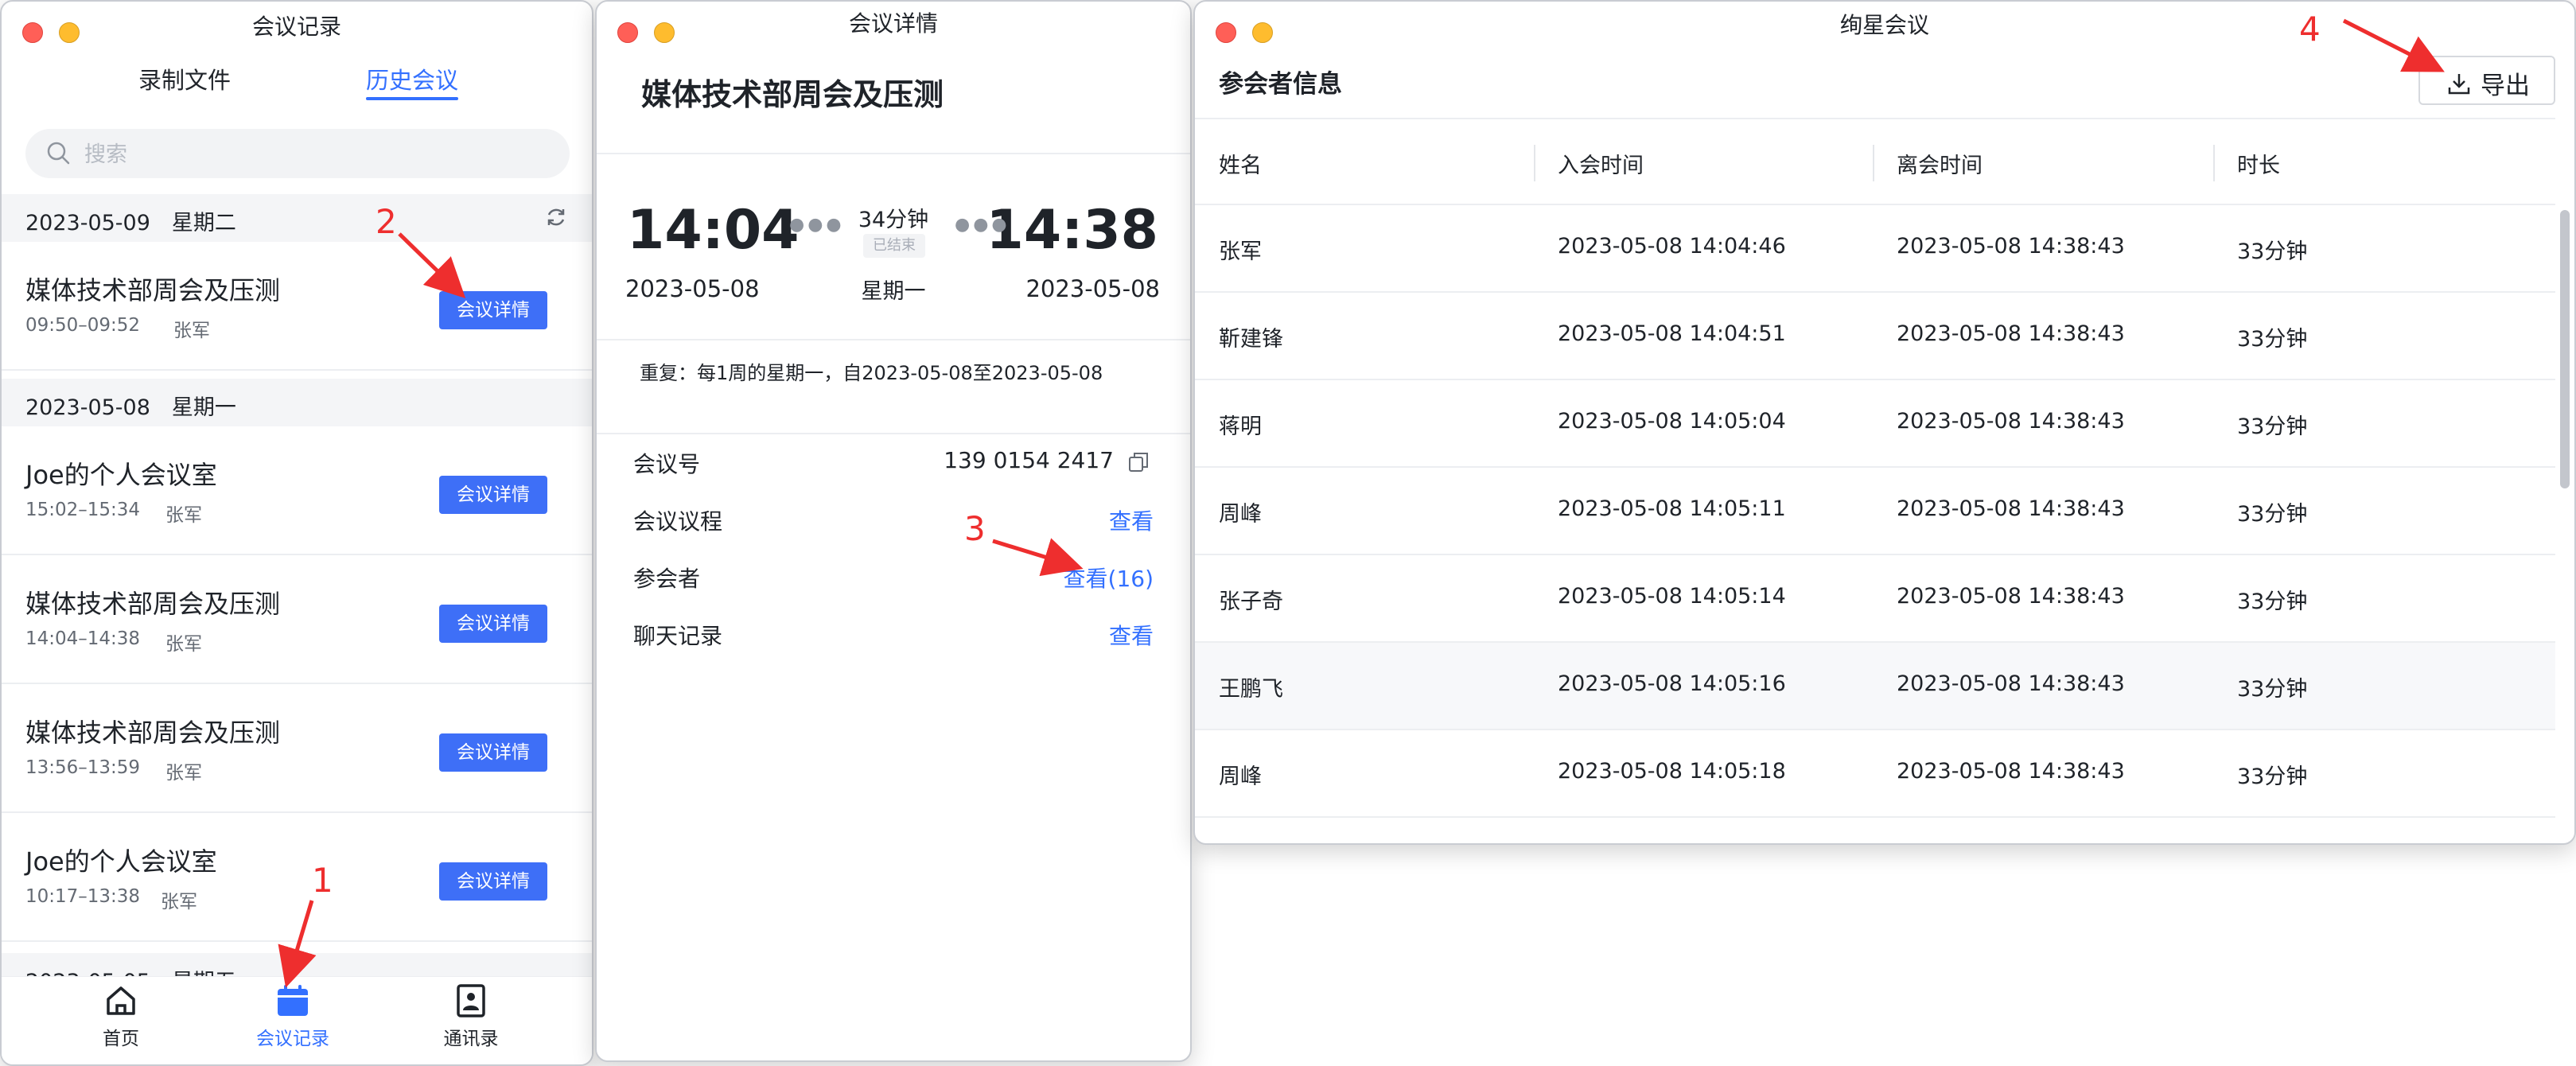  Describe the element at coordinates (2310, 29) in the screenshot. I see `annotation-number: 4` at that location.